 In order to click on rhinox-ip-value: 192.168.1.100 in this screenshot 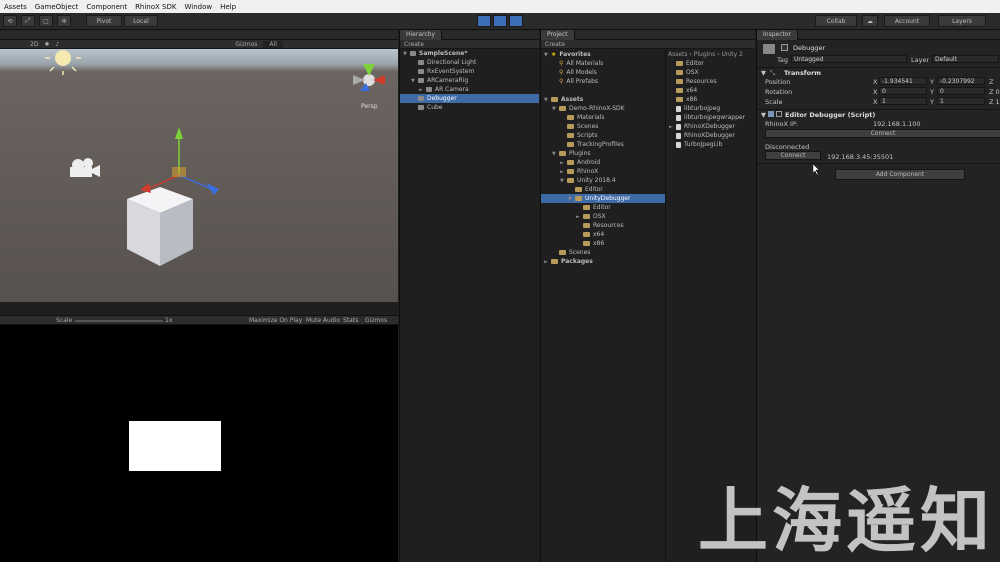, I will do `click(897, 124)`.